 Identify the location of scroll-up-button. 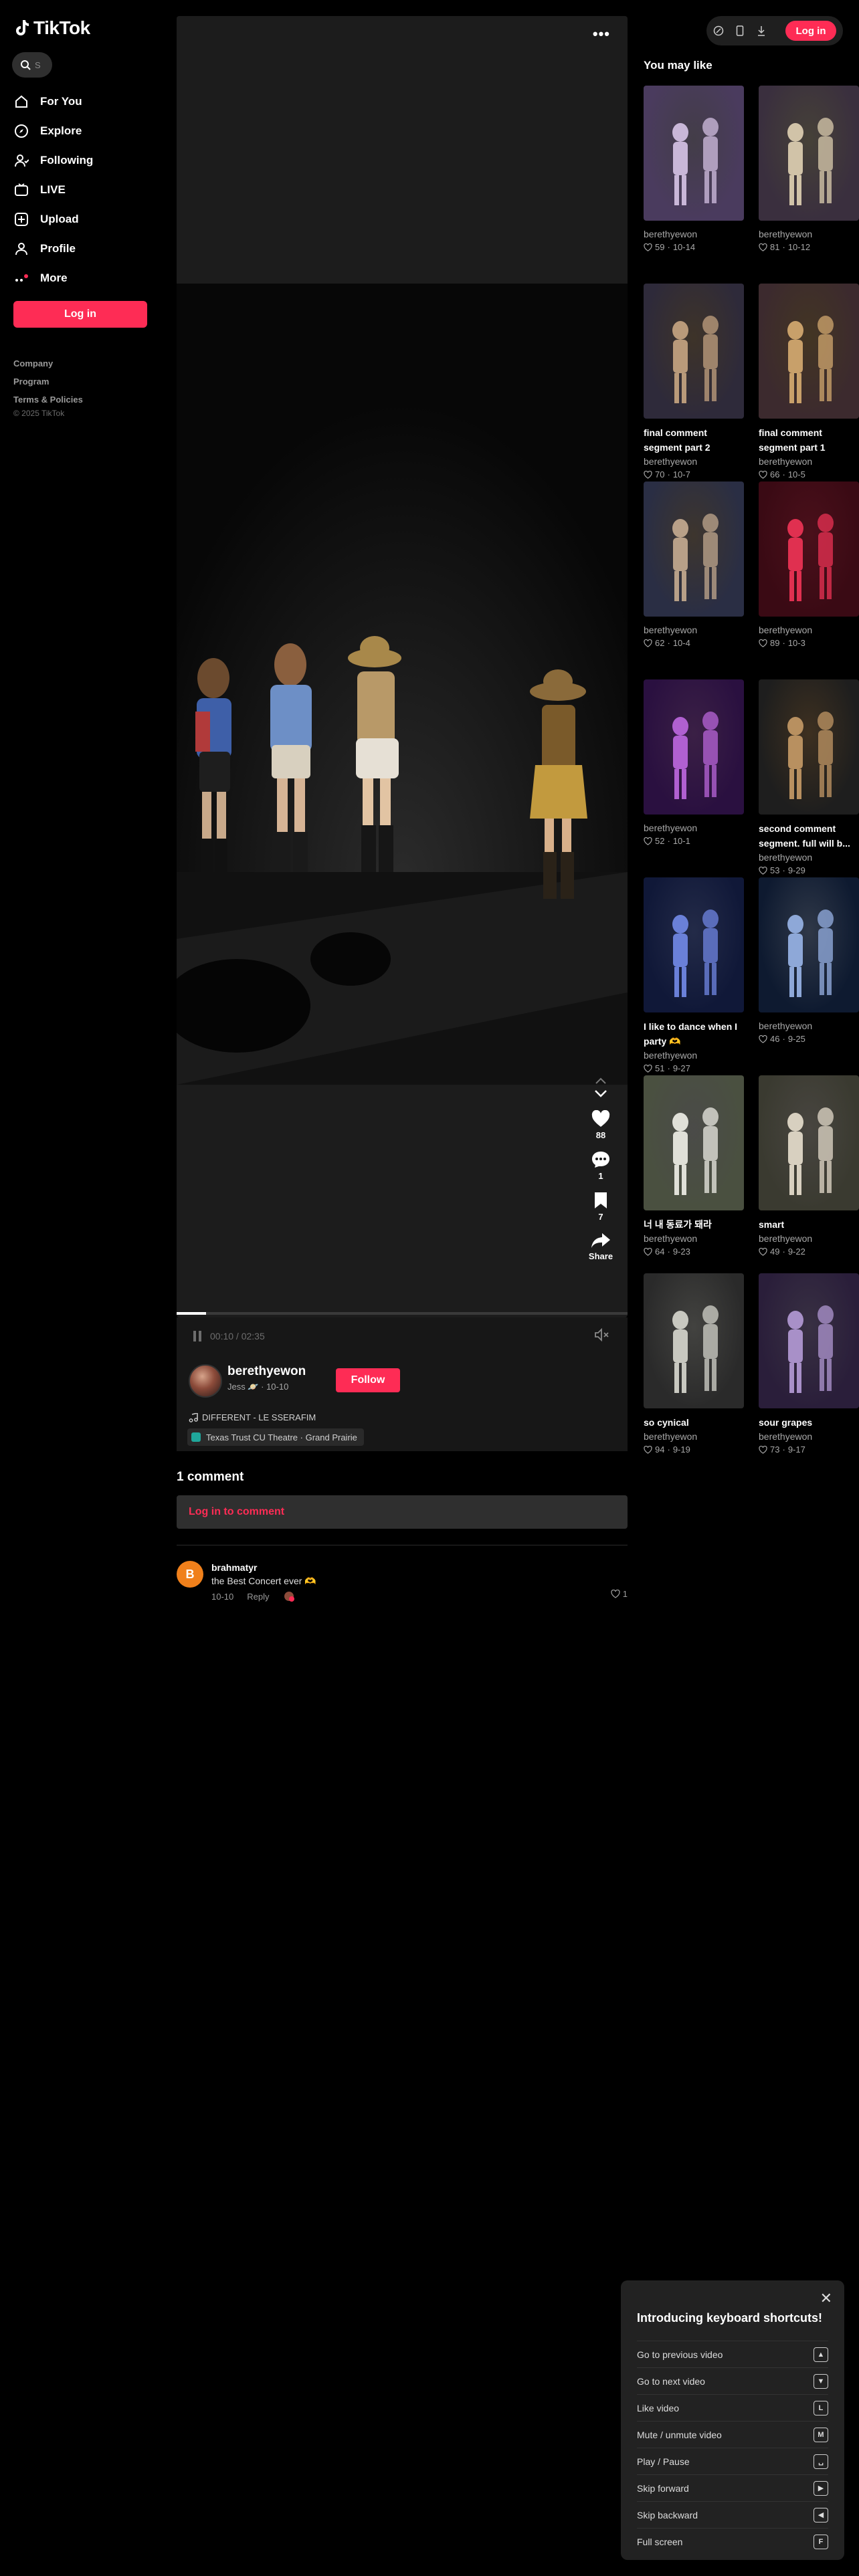
(601, 1081).